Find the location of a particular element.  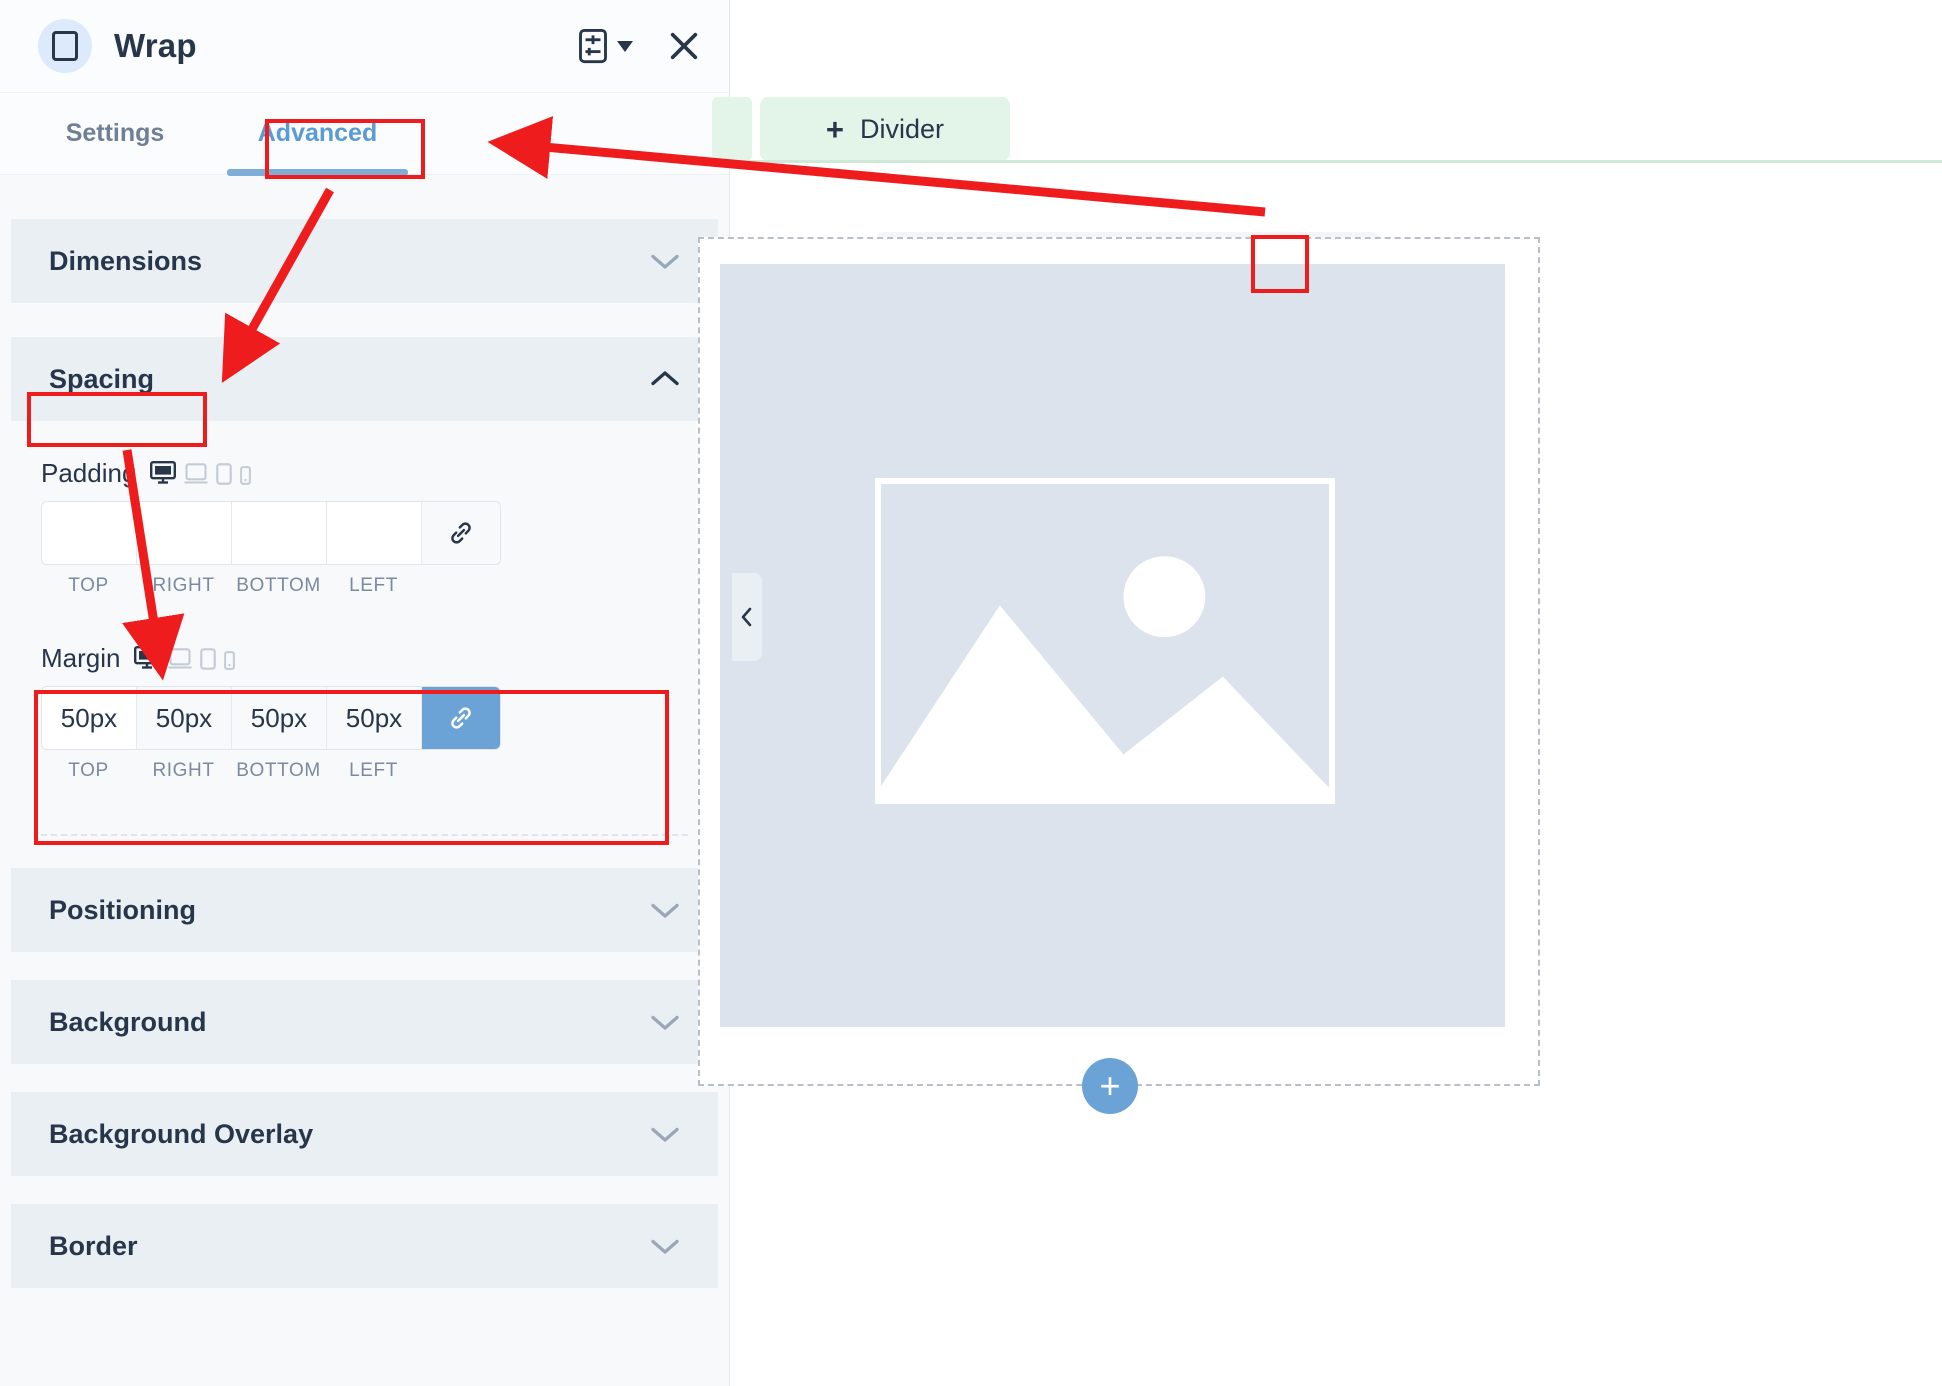

chevron-left-icon is located at coordinates (746, 617).